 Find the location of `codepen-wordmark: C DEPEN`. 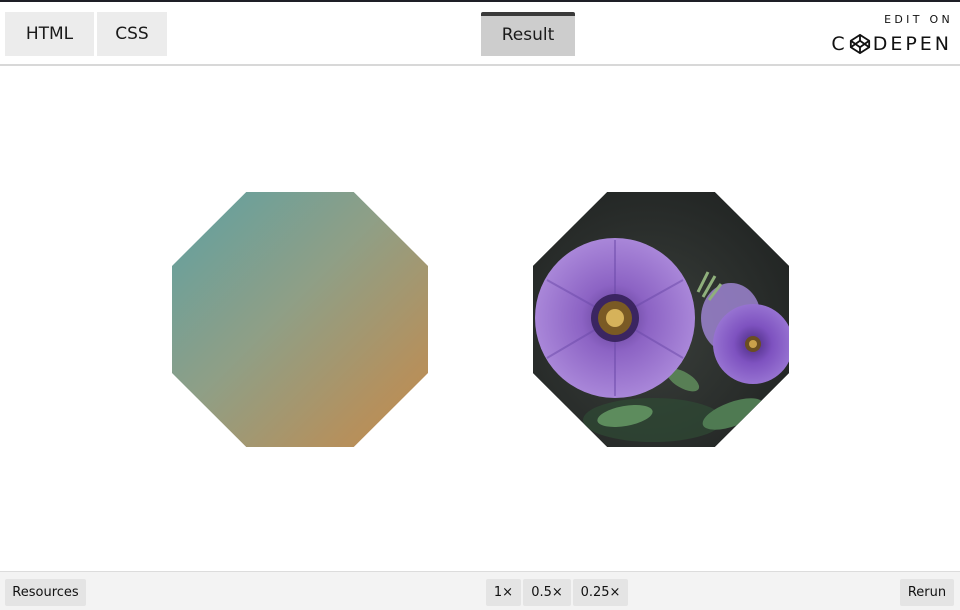

codepen-wordmark: C DEPEN is located at coordinates (891, 44).